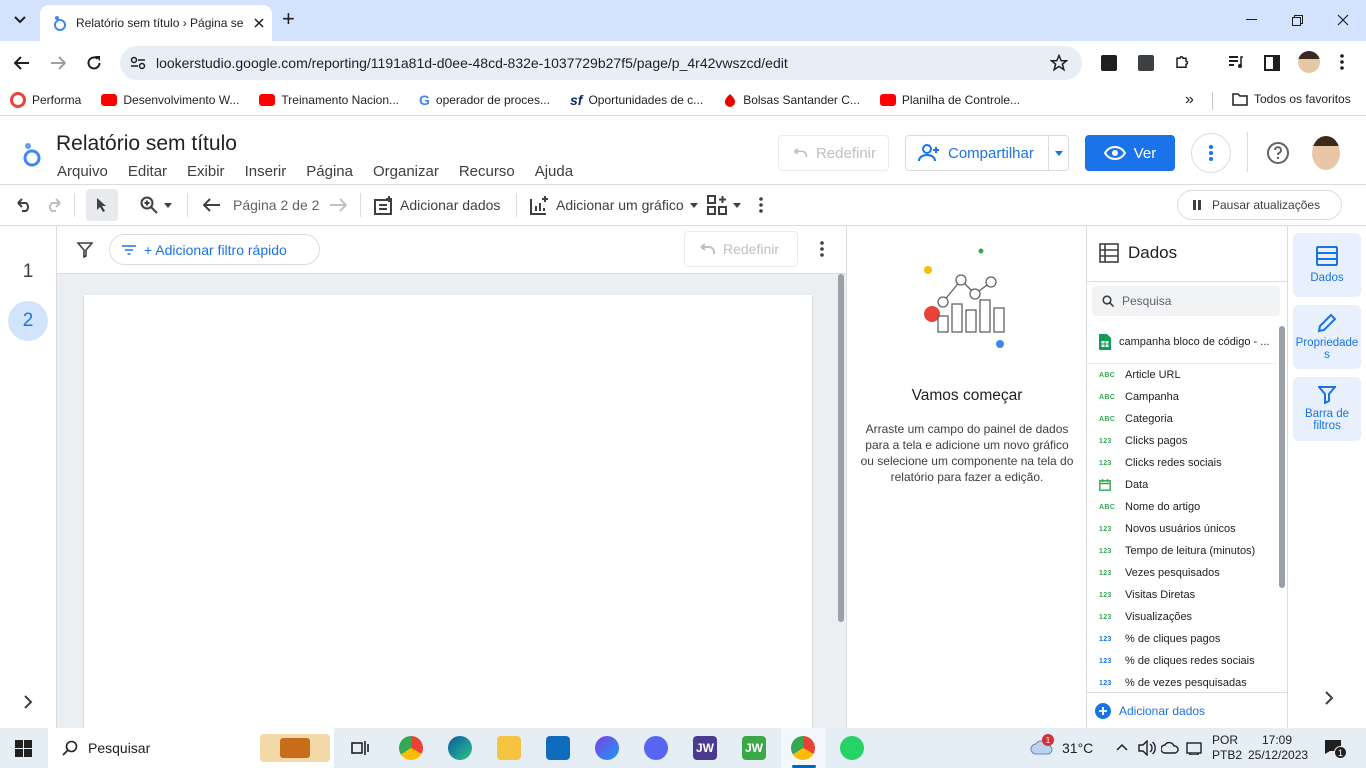  What do you see at coordinates (94, 63) in the screenshot?
I see `reload-icon` at bounding box center [94, 63].